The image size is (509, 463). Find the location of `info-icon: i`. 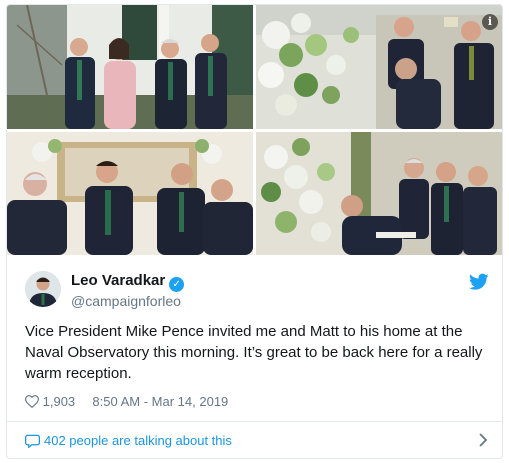

info-icon: i is located at coordinates (490, 22).